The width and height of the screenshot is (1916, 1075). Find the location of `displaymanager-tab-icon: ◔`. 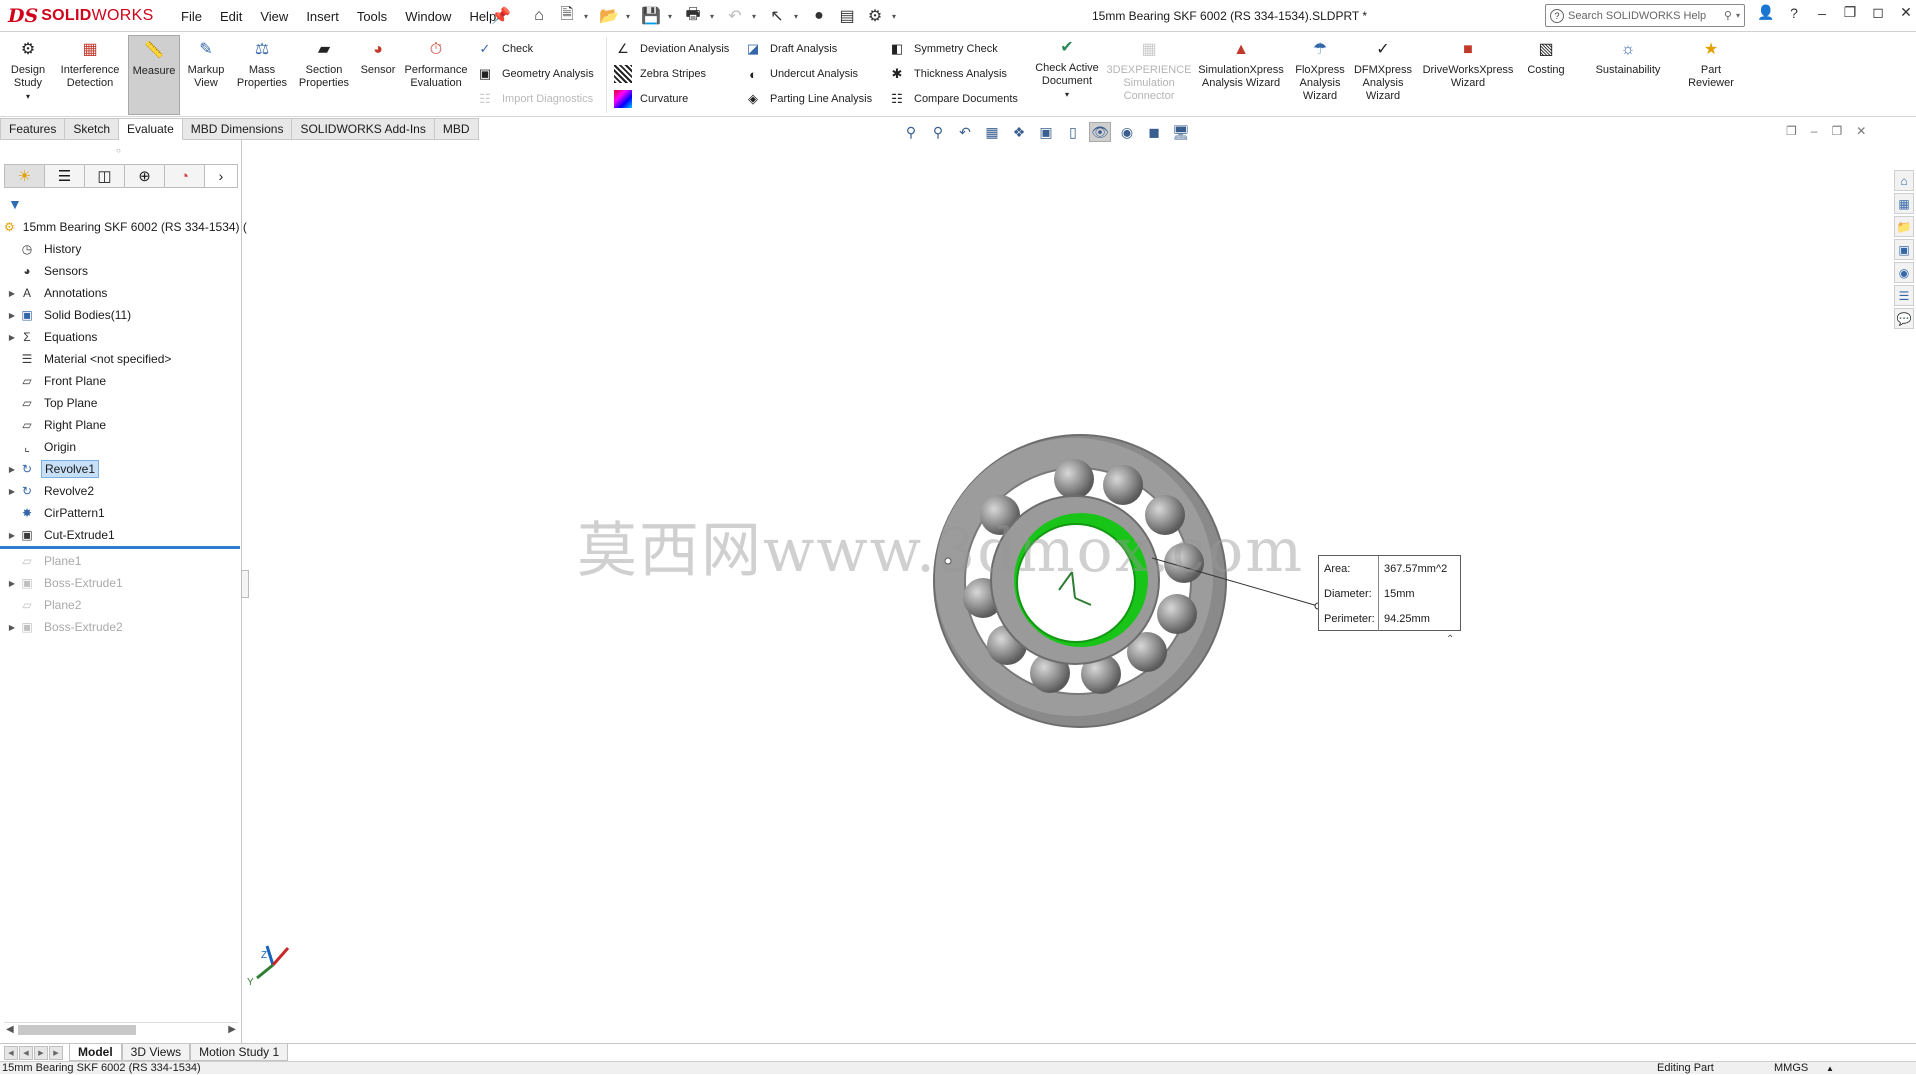

displaymanager-tab-icon: ◔ is located at coordinates (184, 176).